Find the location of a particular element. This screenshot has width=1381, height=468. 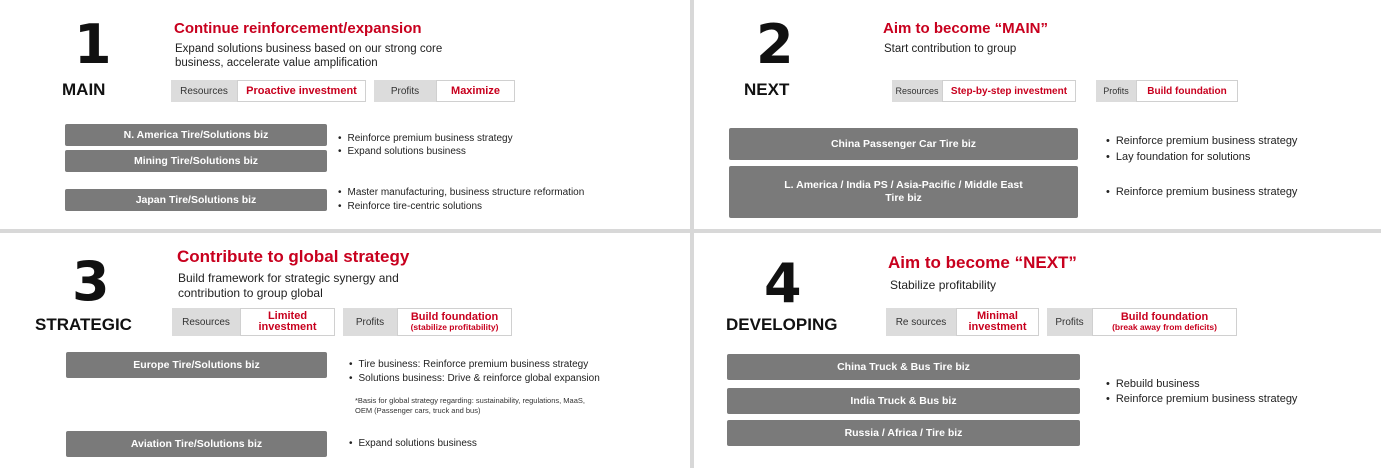

panel-number: 3 is located at coordinates (91, 281).